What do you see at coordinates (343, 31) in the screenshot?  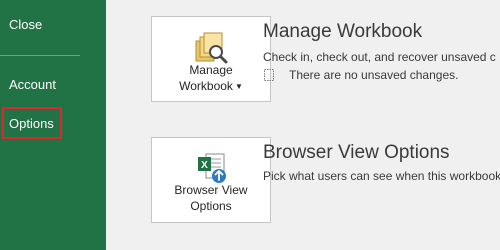 I see `manage-workbook-title: Manage Workbook` at bounding box center [343, 31].